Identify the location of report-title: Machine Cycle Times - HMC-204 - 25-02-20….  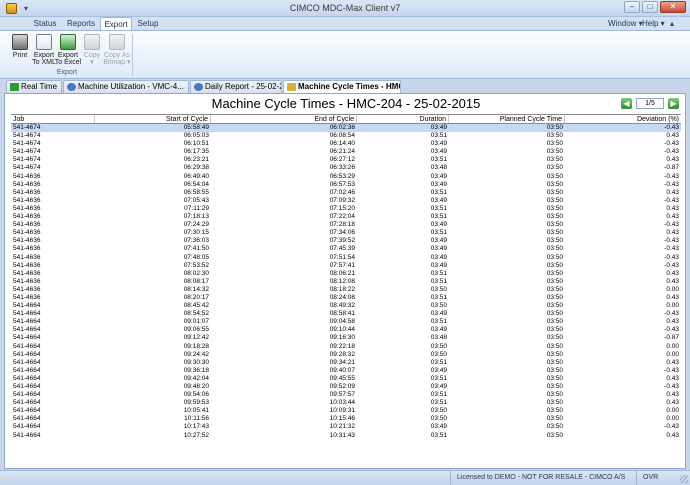
(346, 103).